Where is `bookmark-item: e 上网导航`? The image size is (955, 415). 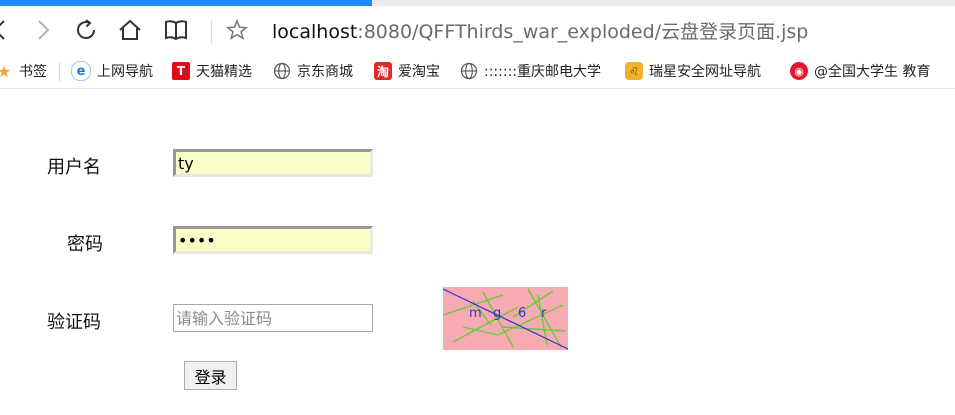 bookmark-item: e 上网导航 is located at coordinates (112, 71).